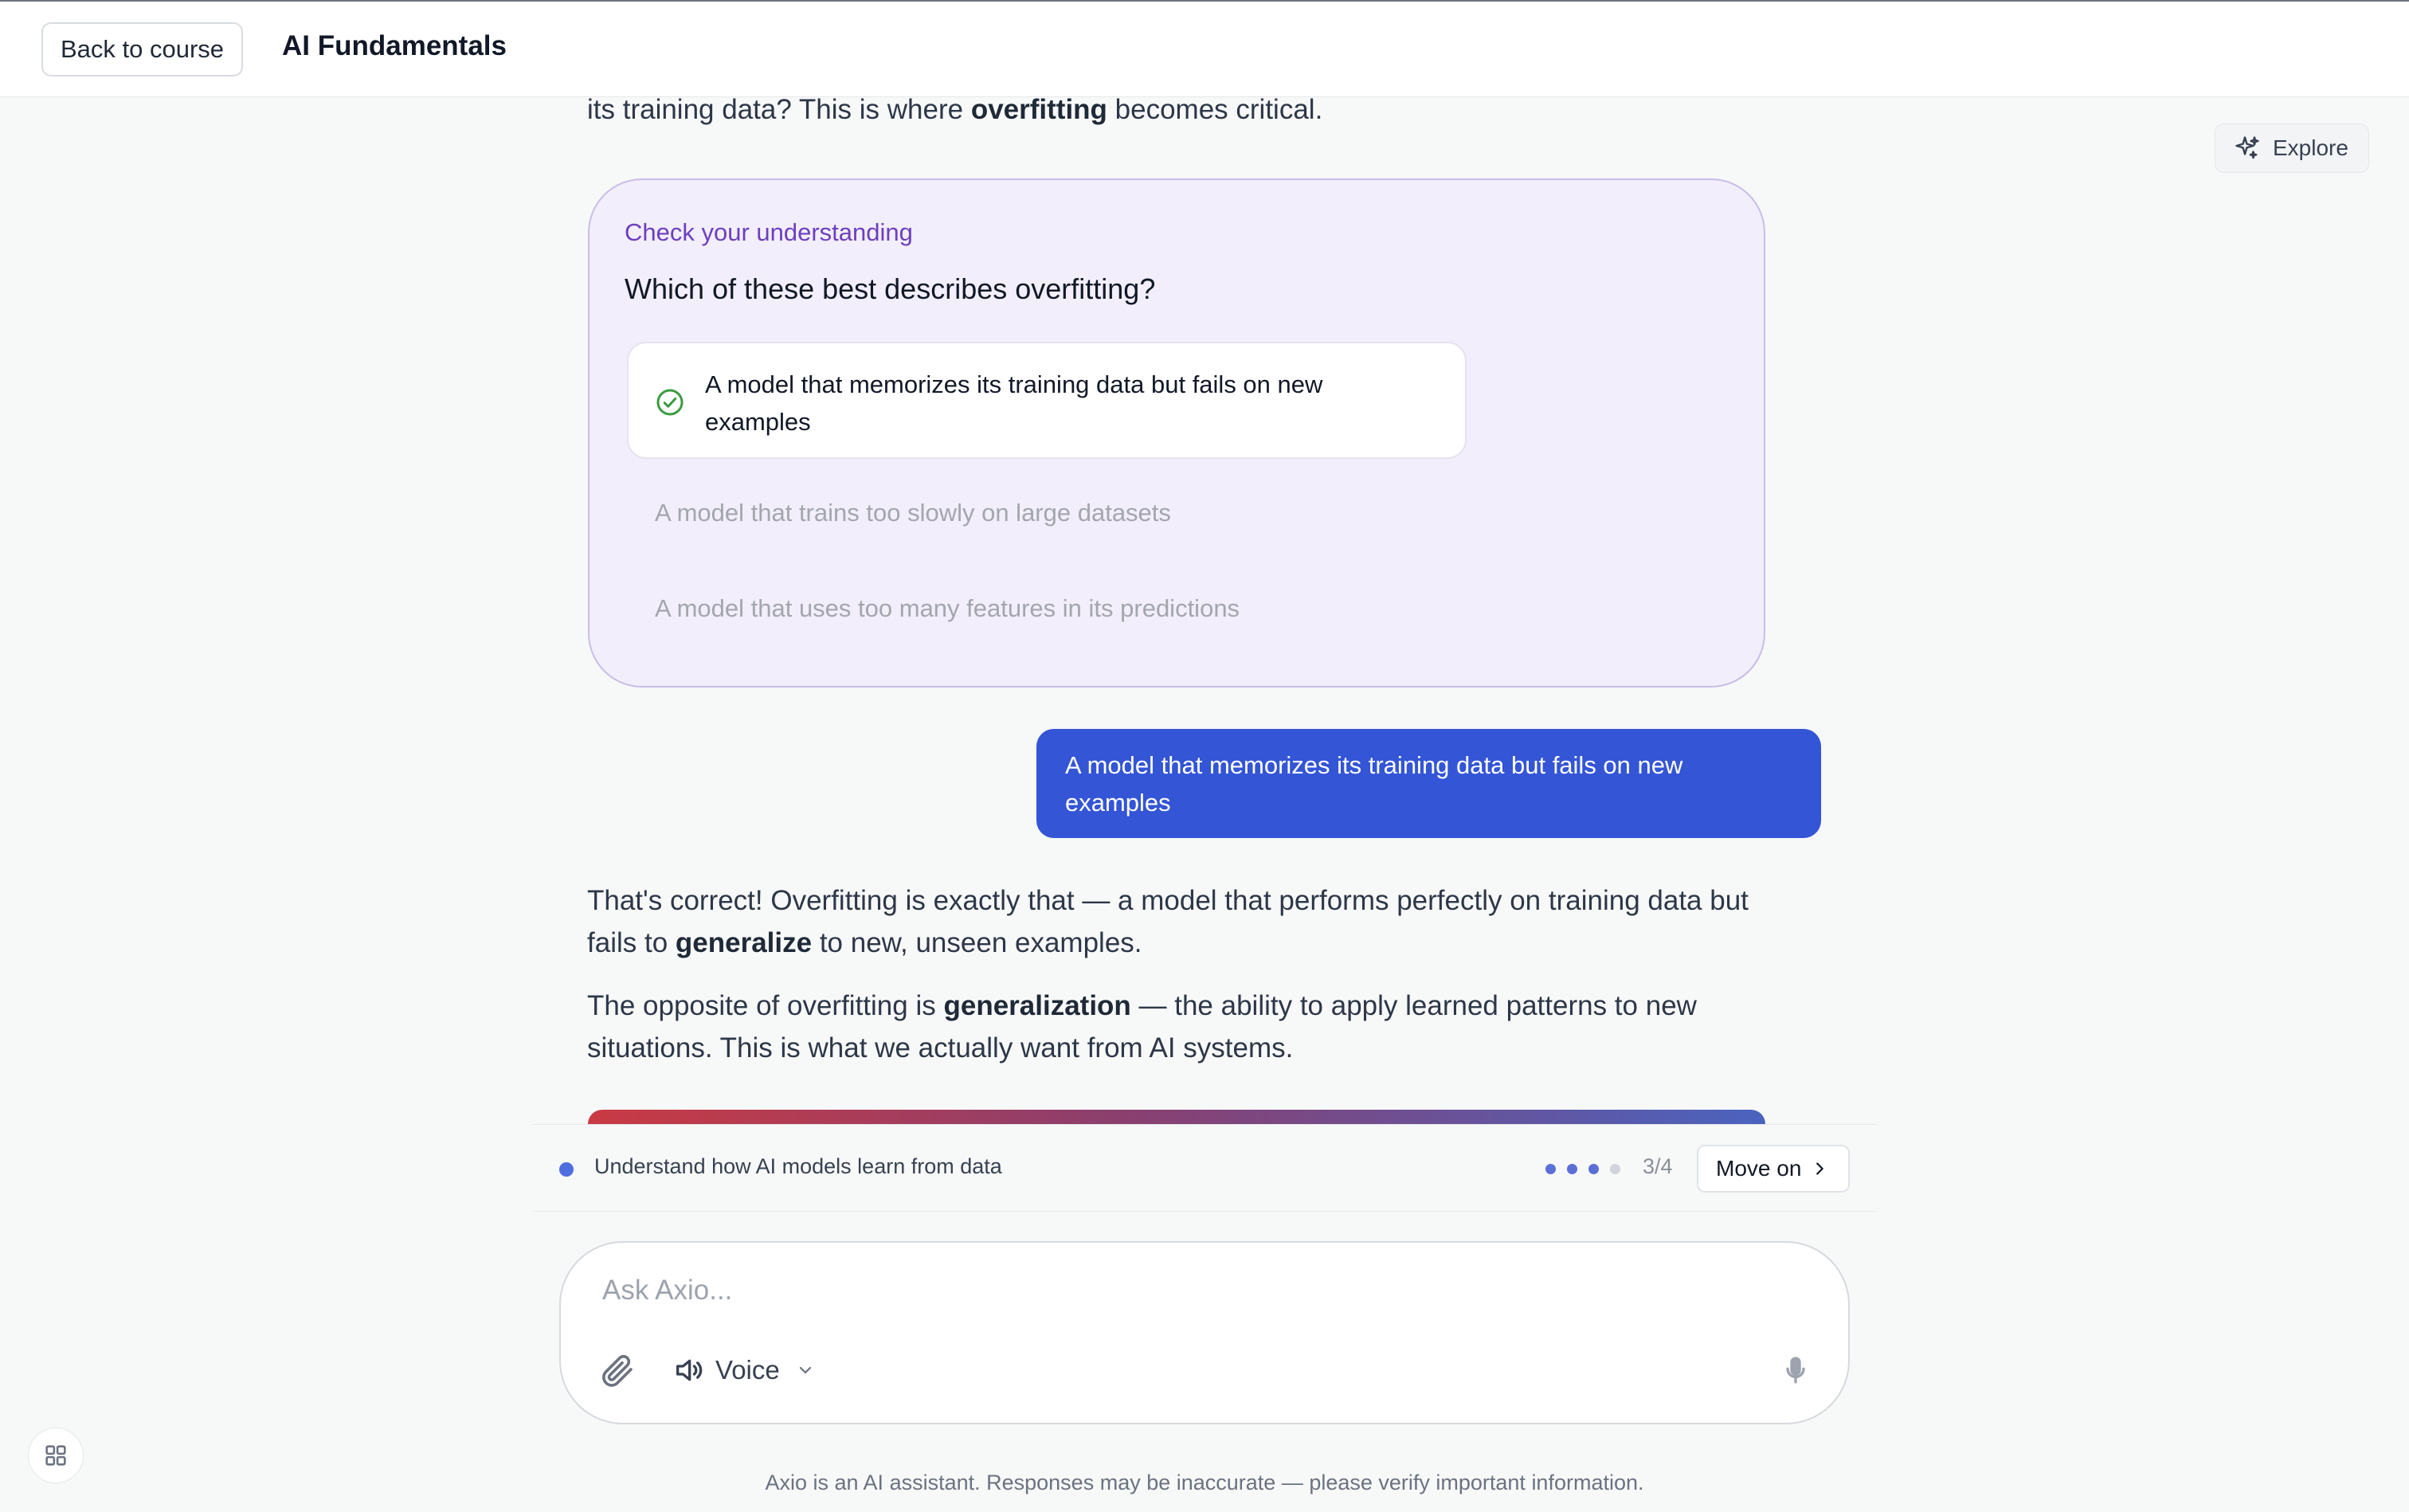 This screenshot has height=1512, width=2409. I want to click on chevron-right-icon, so click(1820, 1169).